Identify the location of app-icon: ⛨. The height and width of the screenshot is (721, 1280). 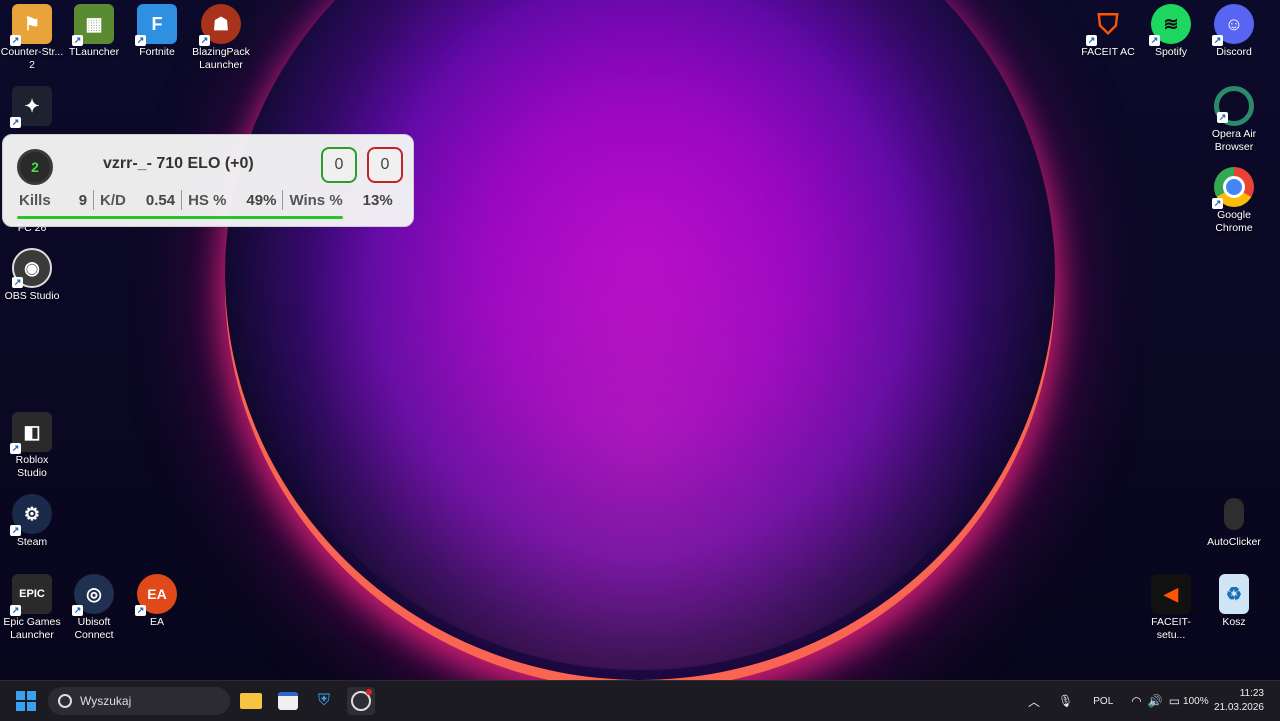
(323, 700).